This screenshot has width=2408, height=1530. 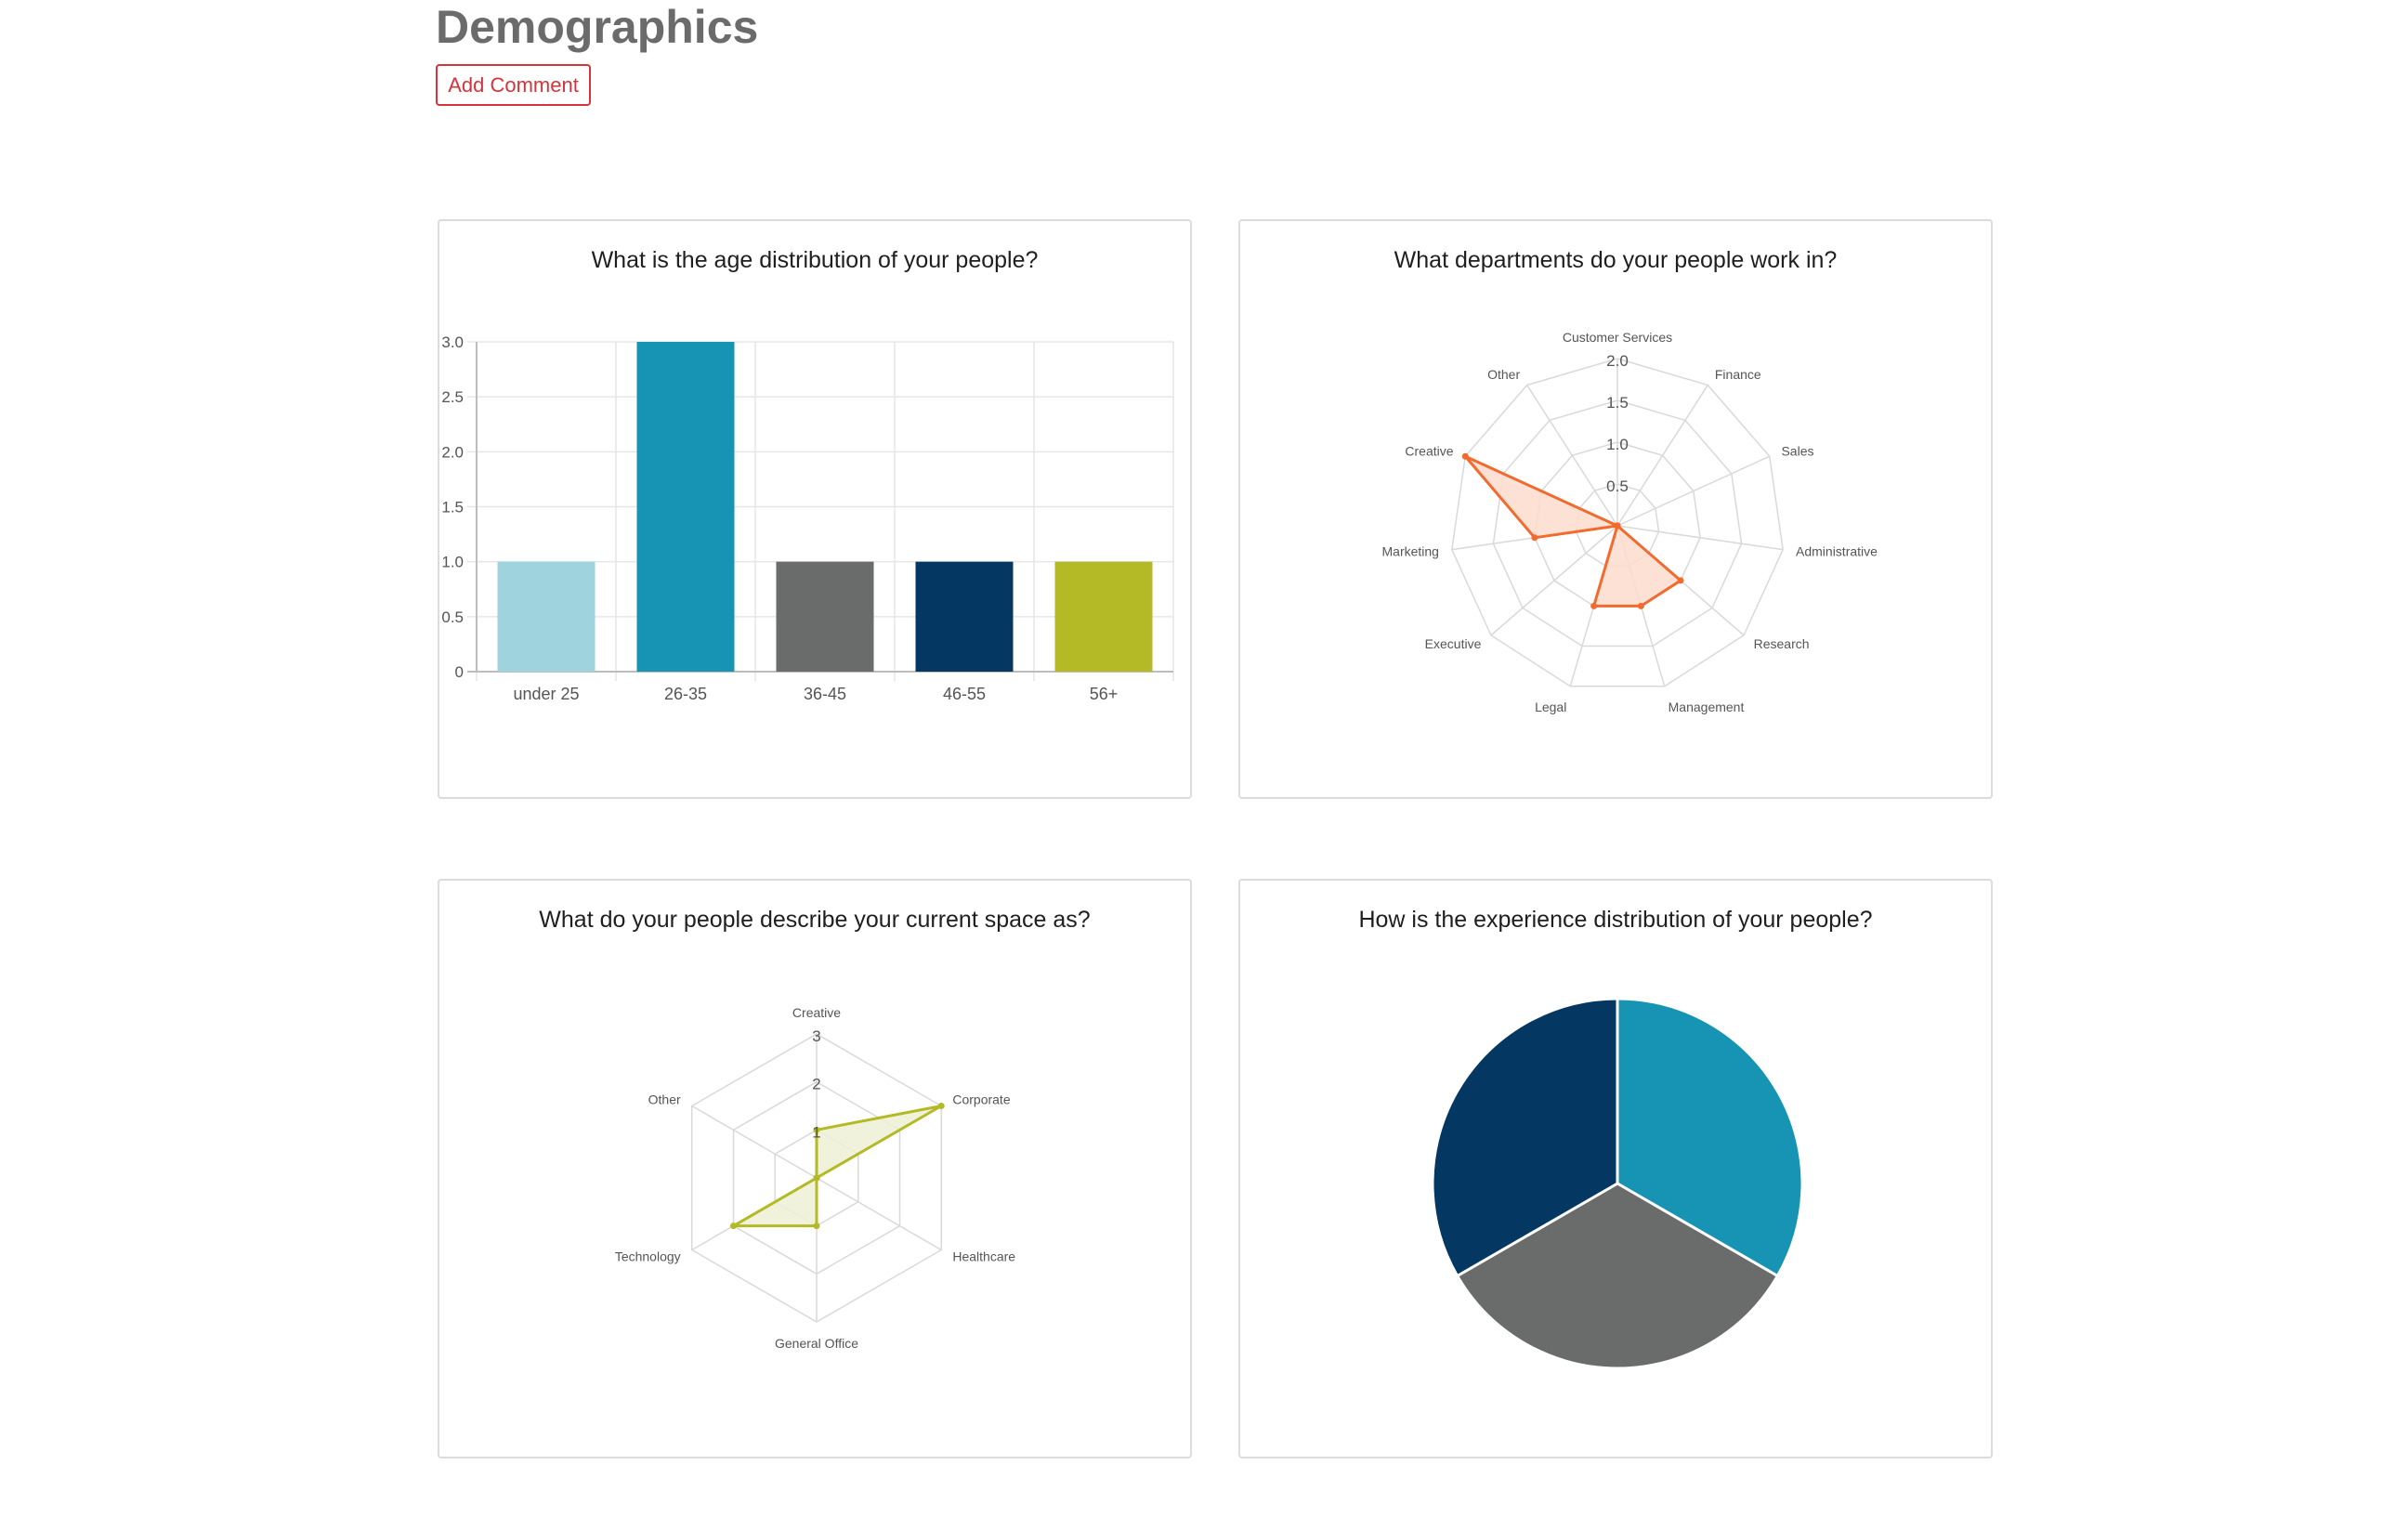 What do you see at coordinates (981, 1099) in the screenshot?
I see `space-axis-label: Corporate` at bounding box center [981, 1099].